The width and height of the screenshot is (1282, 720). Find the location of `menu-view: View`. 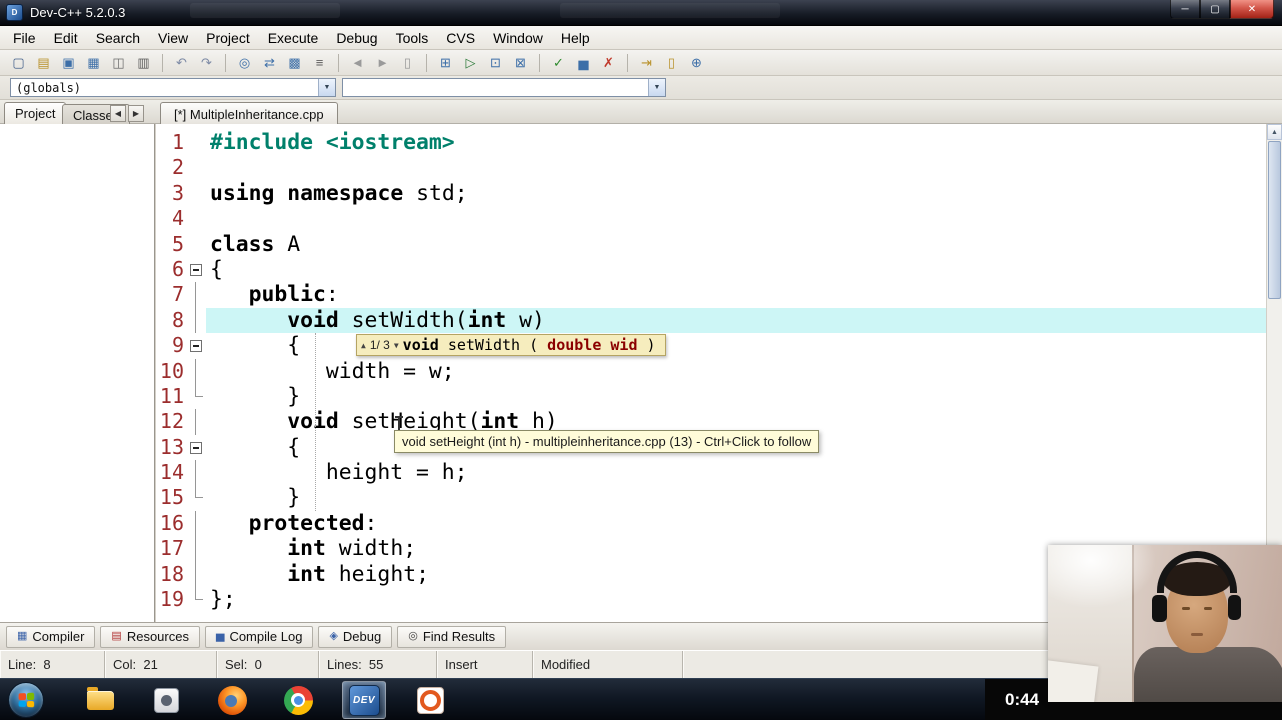

menu-view: View is located at coordinates (173, 38).